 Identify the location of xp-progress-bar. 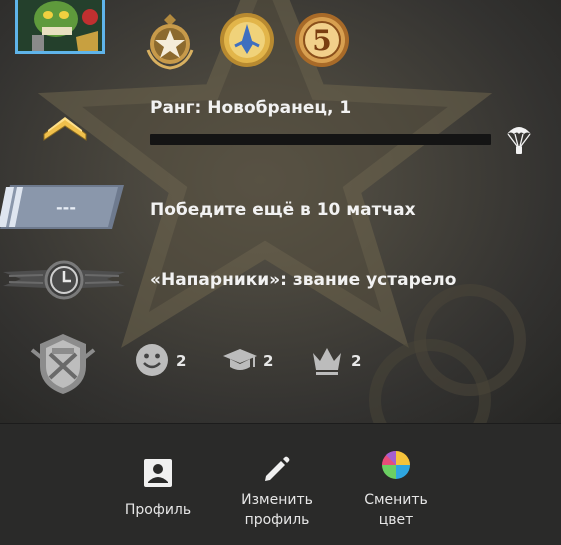
(320, 139).